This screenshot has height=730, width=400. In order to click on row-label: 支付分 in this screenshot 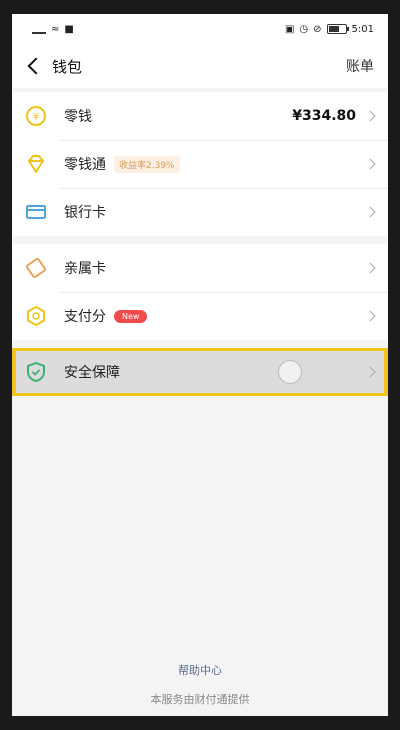, I will do `click(85, 317)`.